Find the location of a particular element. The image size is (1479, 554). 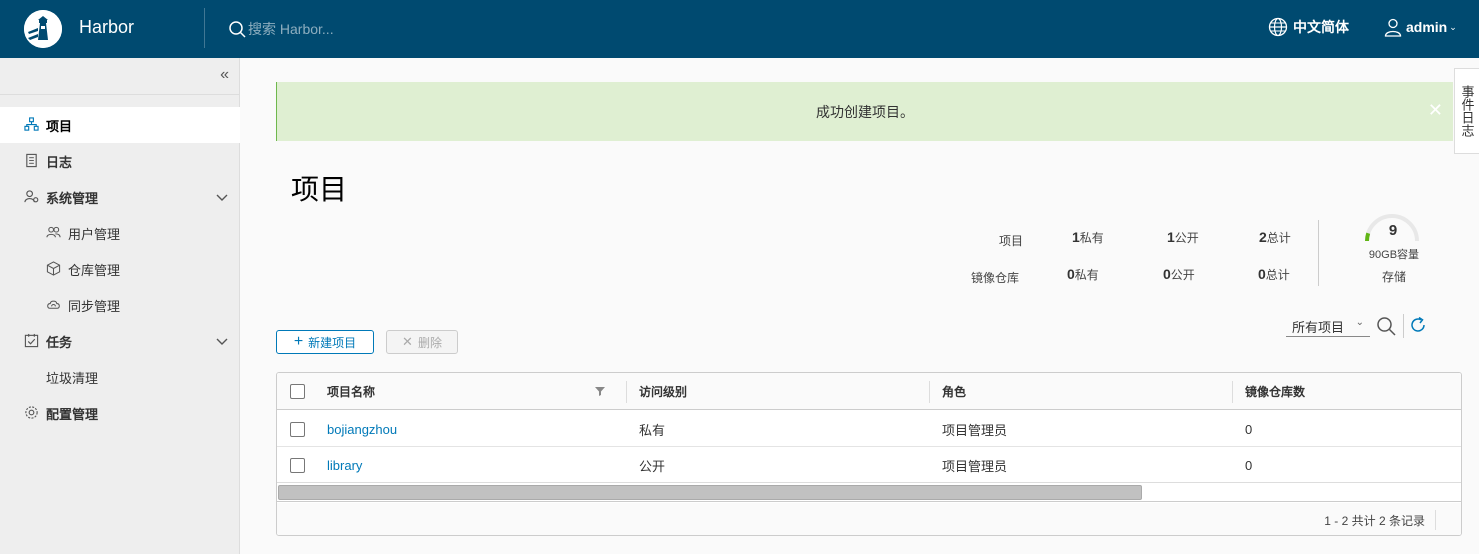

table-row: bojiangzhou 私有 项目管理员 0 is located at coordinates (869, 429).